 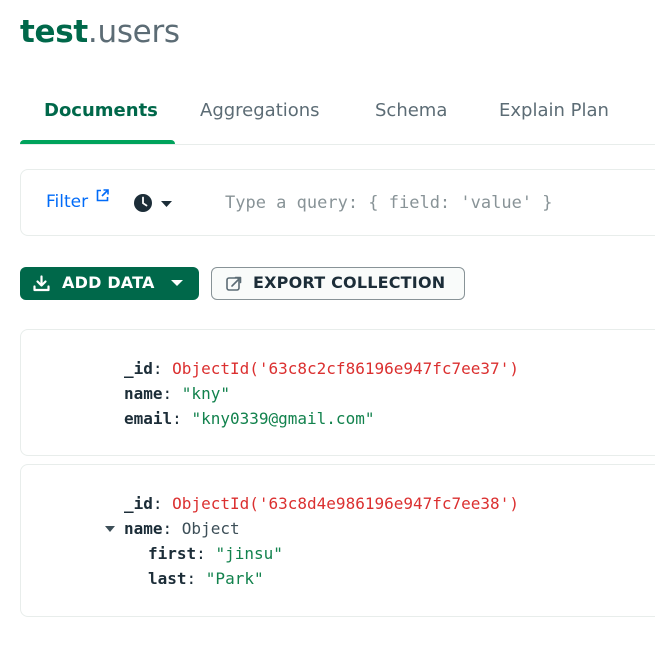 I want to click on document-field-row: name: Object, so click(x=182, y=528).